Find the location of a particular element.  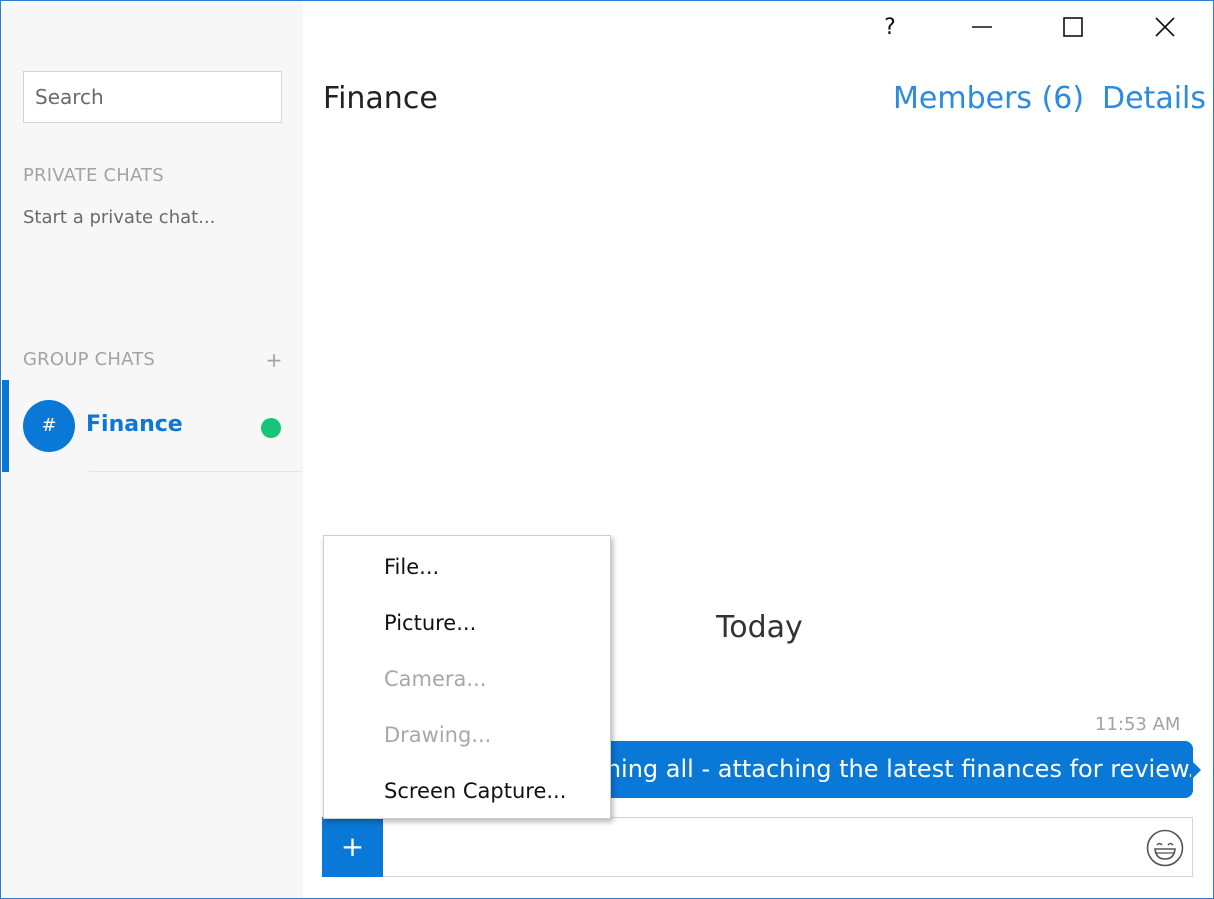

emoji-button is located at coordinates (1165, 848).